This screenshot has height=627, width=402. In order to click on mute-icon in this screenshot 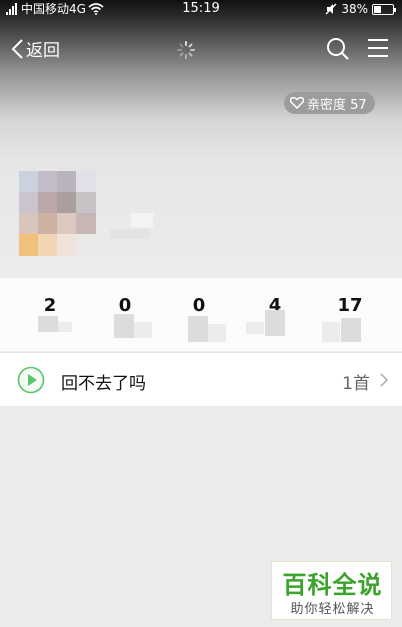, I will do `click(331, 9)`.